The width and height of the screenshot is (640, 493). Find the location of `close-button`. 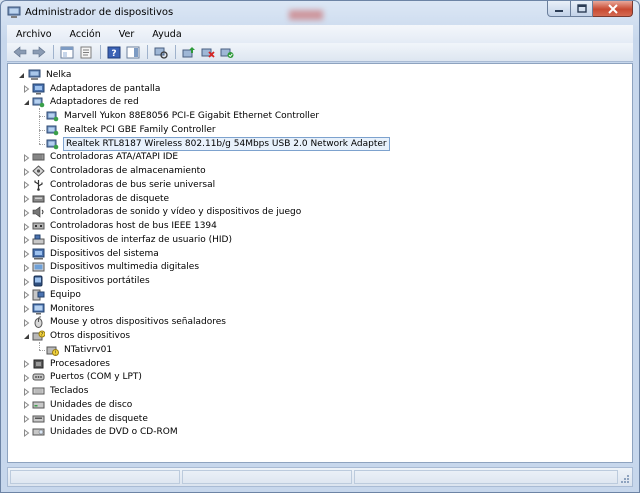

close-button is located at coordinates (613, 9).